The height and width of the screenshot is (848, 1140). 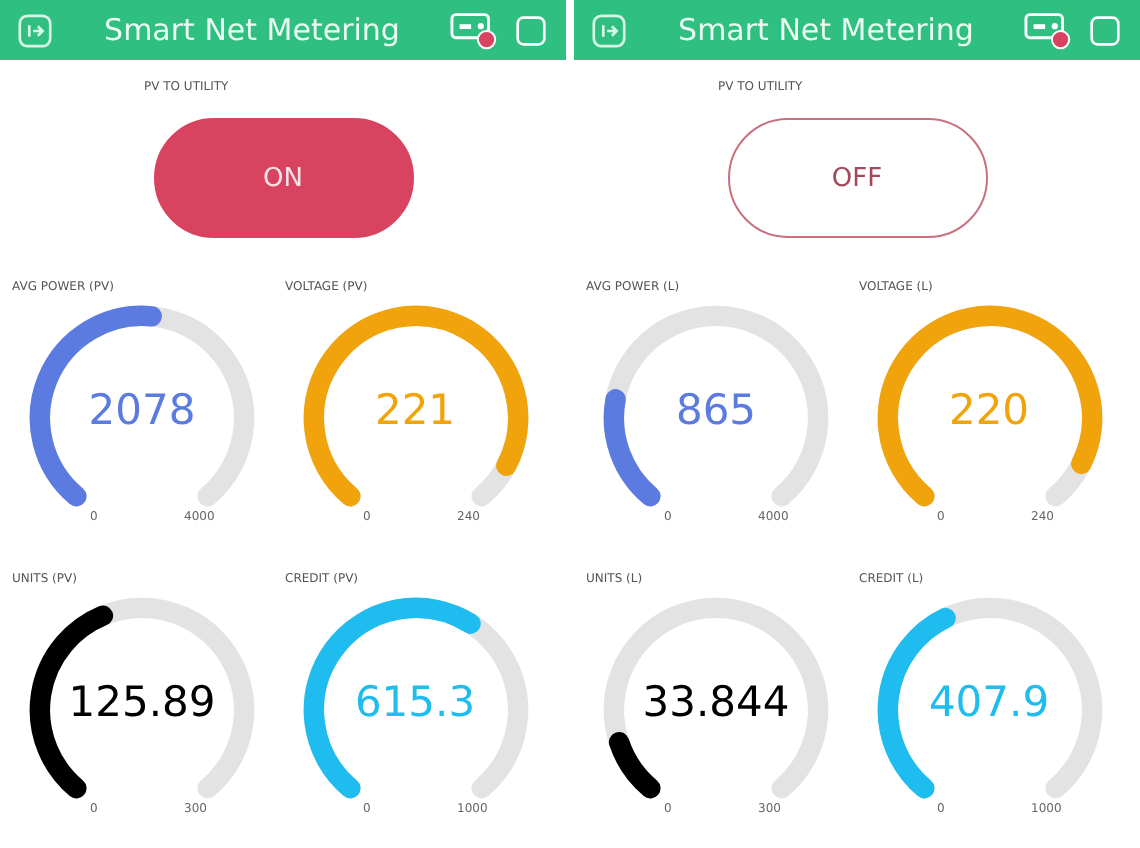 I want to click on gauge-value: 865, so click(x=716, y=410).